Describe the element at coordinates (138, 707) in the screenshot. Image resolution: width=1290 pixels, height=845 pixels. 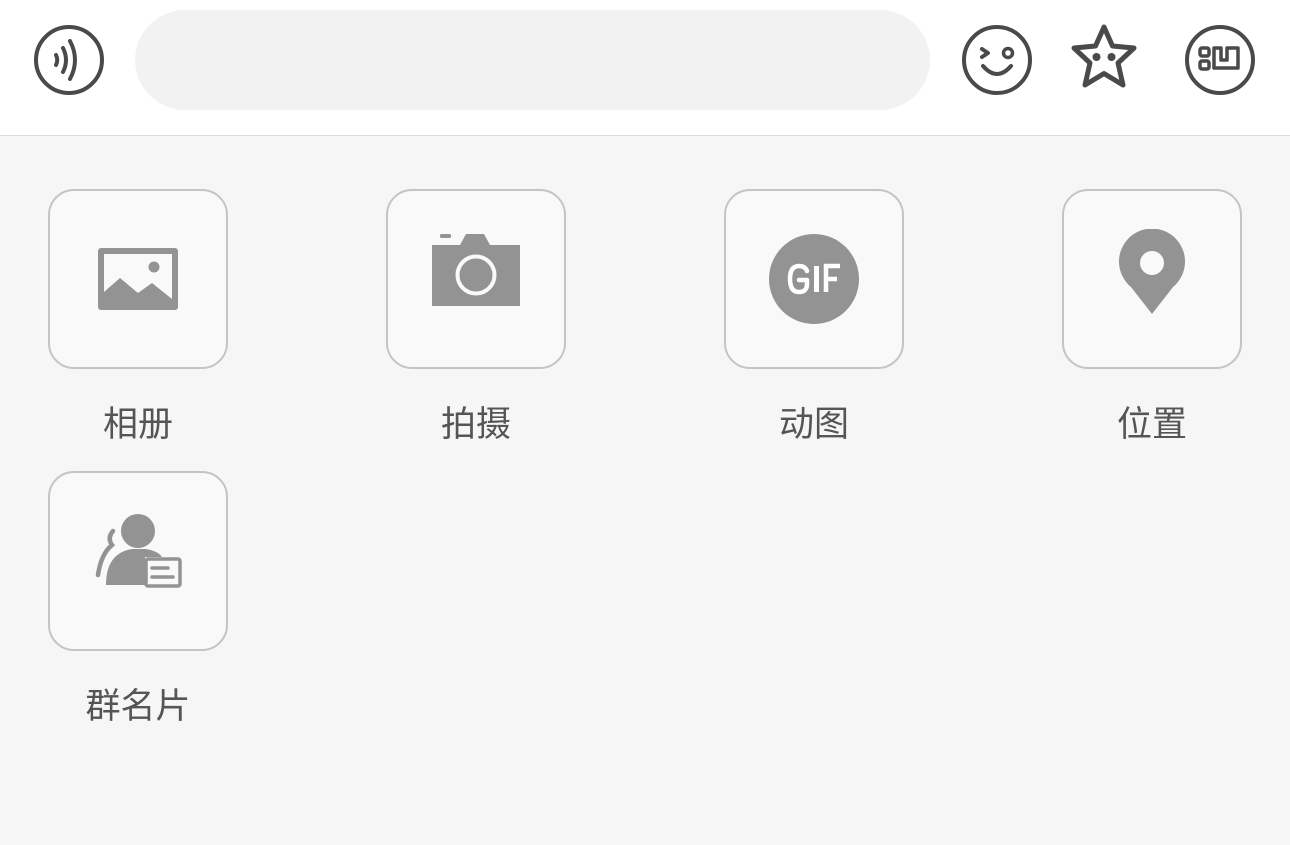
I see `group-card-label: 群名片` at that location.